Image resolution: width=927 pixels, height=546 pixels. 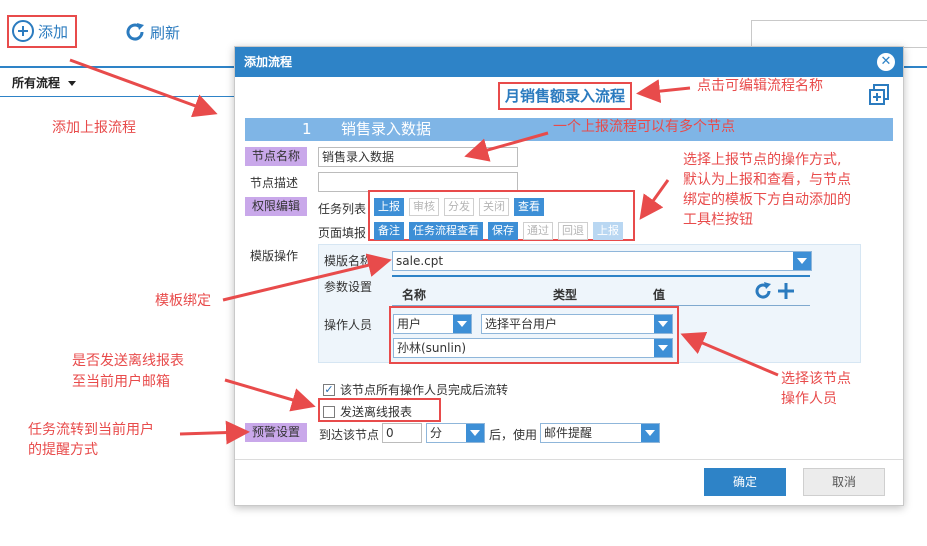 What do you see at coordinates (654, 199) in the screenshot?
I see `arrow-op-mode` at bounding box center [654, 199].